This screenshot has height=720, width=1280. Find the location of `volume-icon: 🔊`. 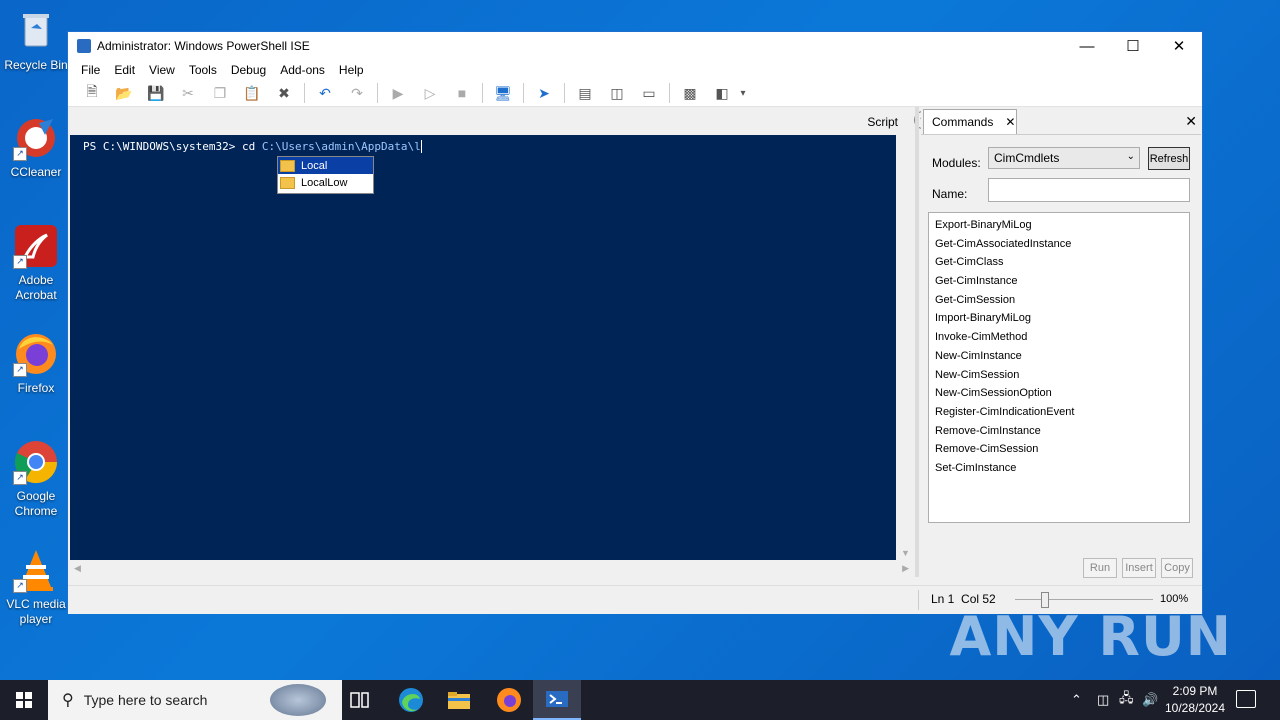

volume-icon: 🔊 is located at coordinates (1150, 700).